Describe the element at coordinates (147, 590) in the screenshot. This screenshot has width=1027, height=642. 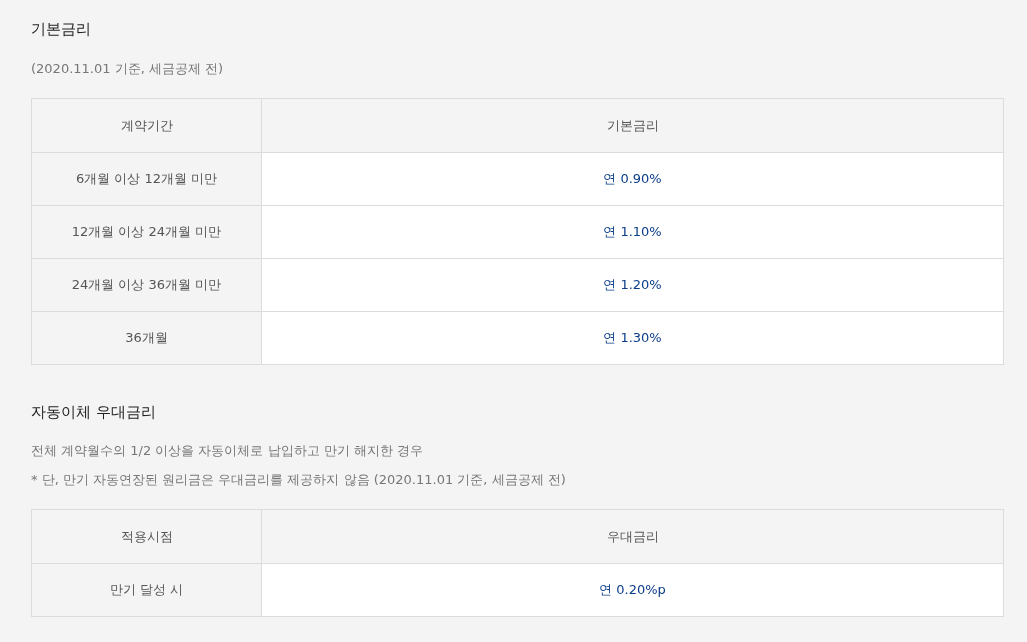
I see `table-cell: 만기 달성 시` at that location.